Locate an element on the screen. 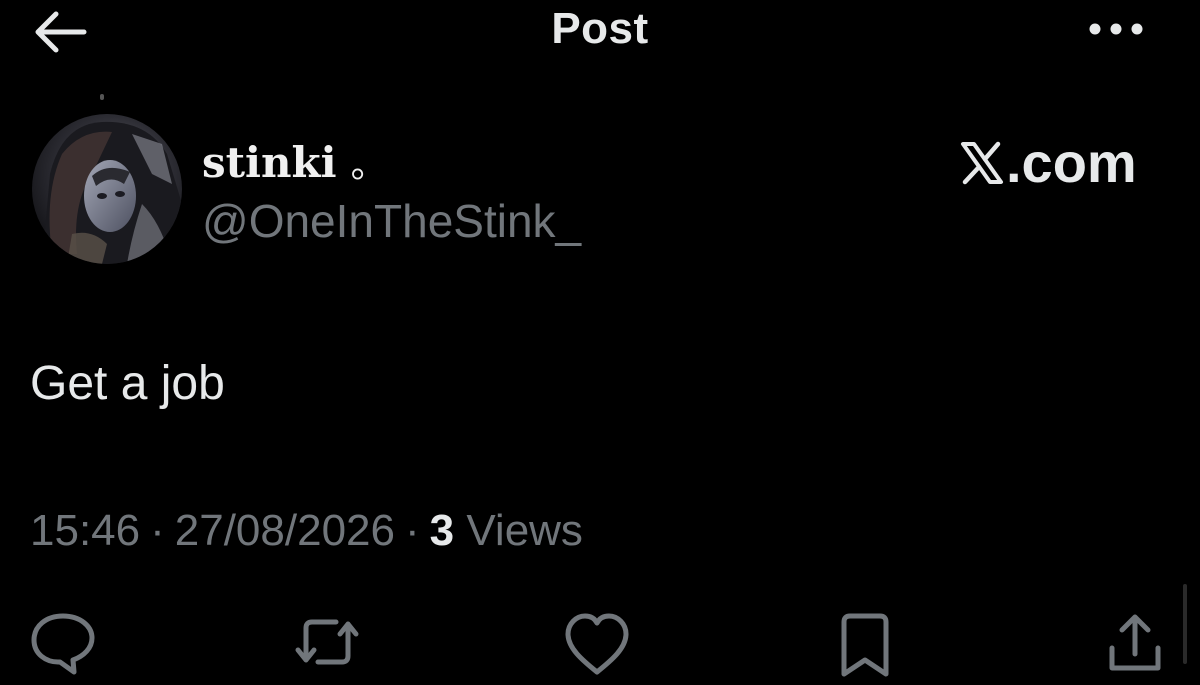 The width and height of the screenshot is (1200, 685). share-button is located at coordinates (1135, 645).